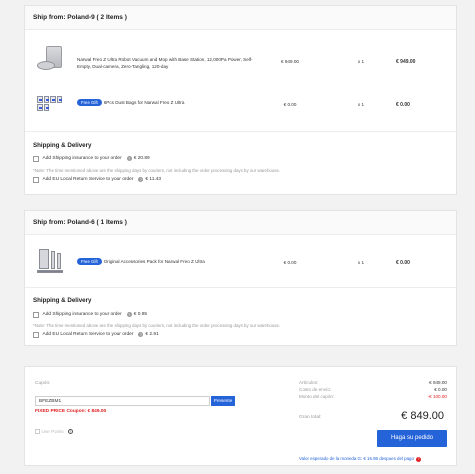 The width and height of the screenshot is (475, 474). Describe the element at coordinates (438, 382) in the screenshot. I see `articles-value: € 949.00` at that location.